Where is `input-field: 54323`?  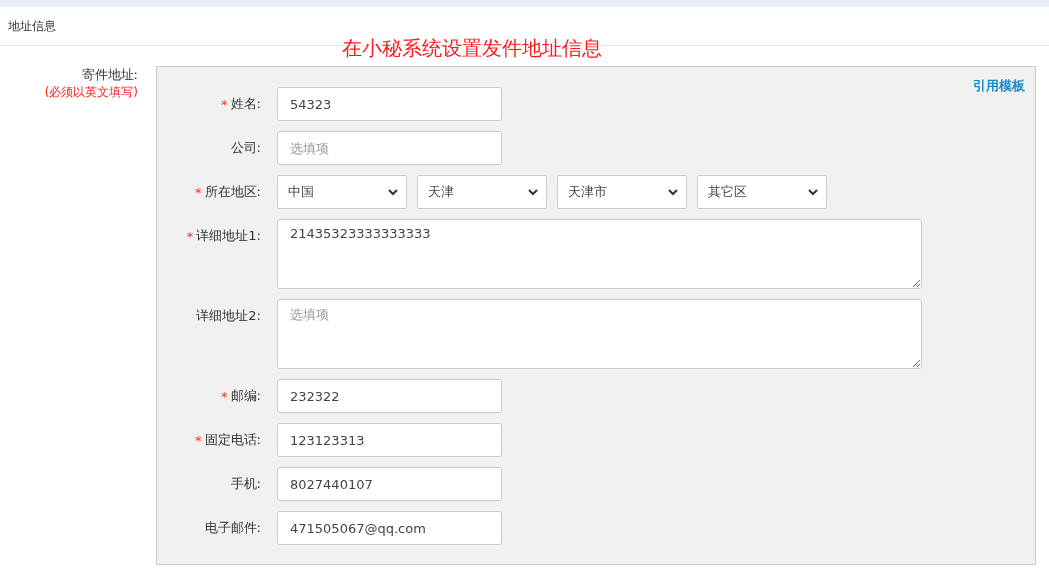 input-field: 54323 is located at coordinates (389, 104).